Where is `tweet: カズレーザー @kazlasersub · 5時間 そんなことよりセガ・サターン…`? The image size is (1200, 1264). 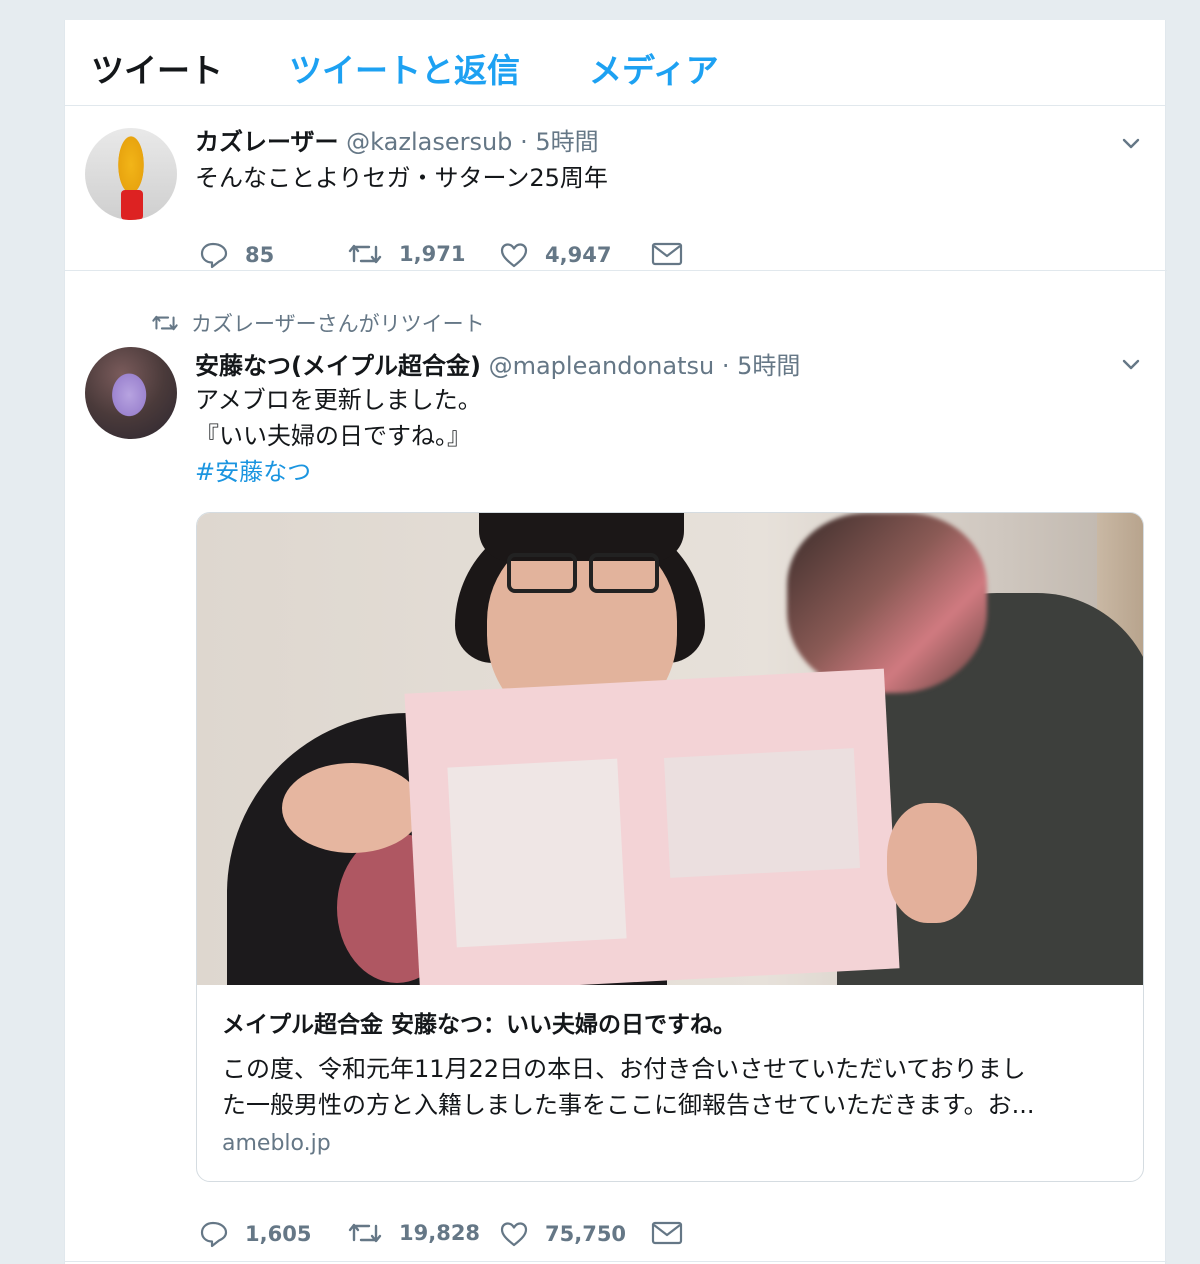
tweet: カズレーザー @kazlasersub · 5時間 そんなことよりセガ・サターン… is located at coordinates (616, 189).